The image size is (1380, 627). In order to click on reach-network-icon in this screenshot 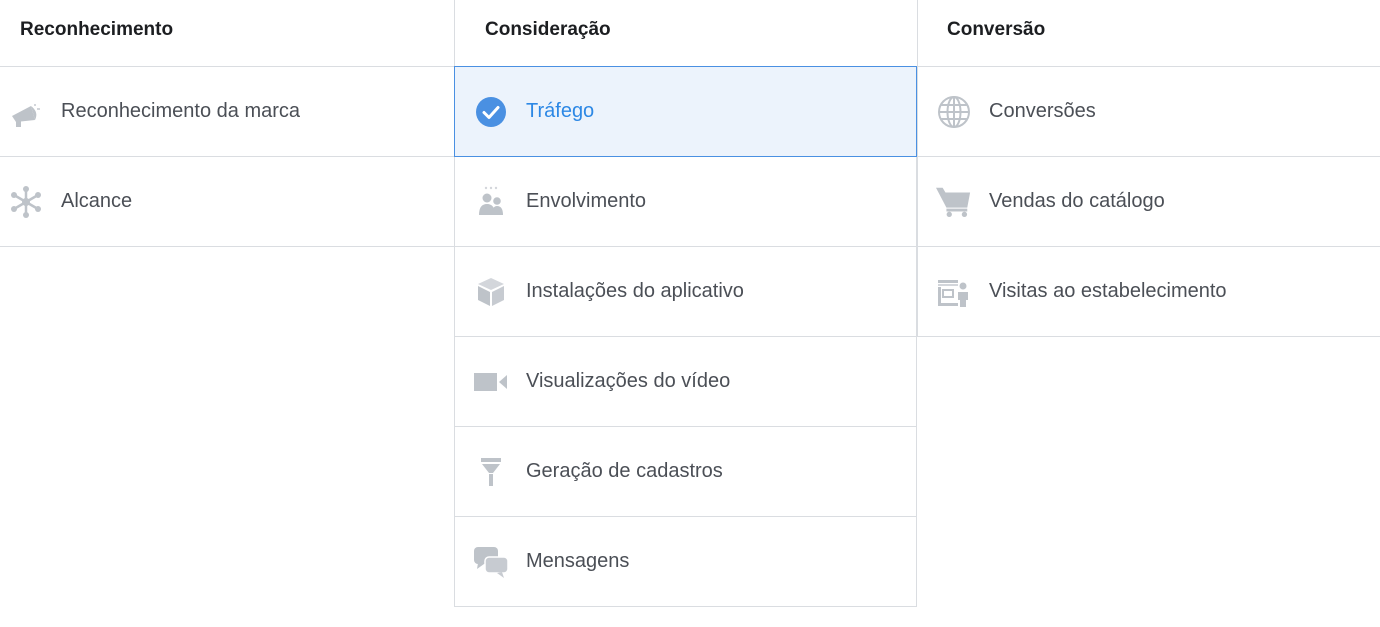, I will do `click(26, 202)`.